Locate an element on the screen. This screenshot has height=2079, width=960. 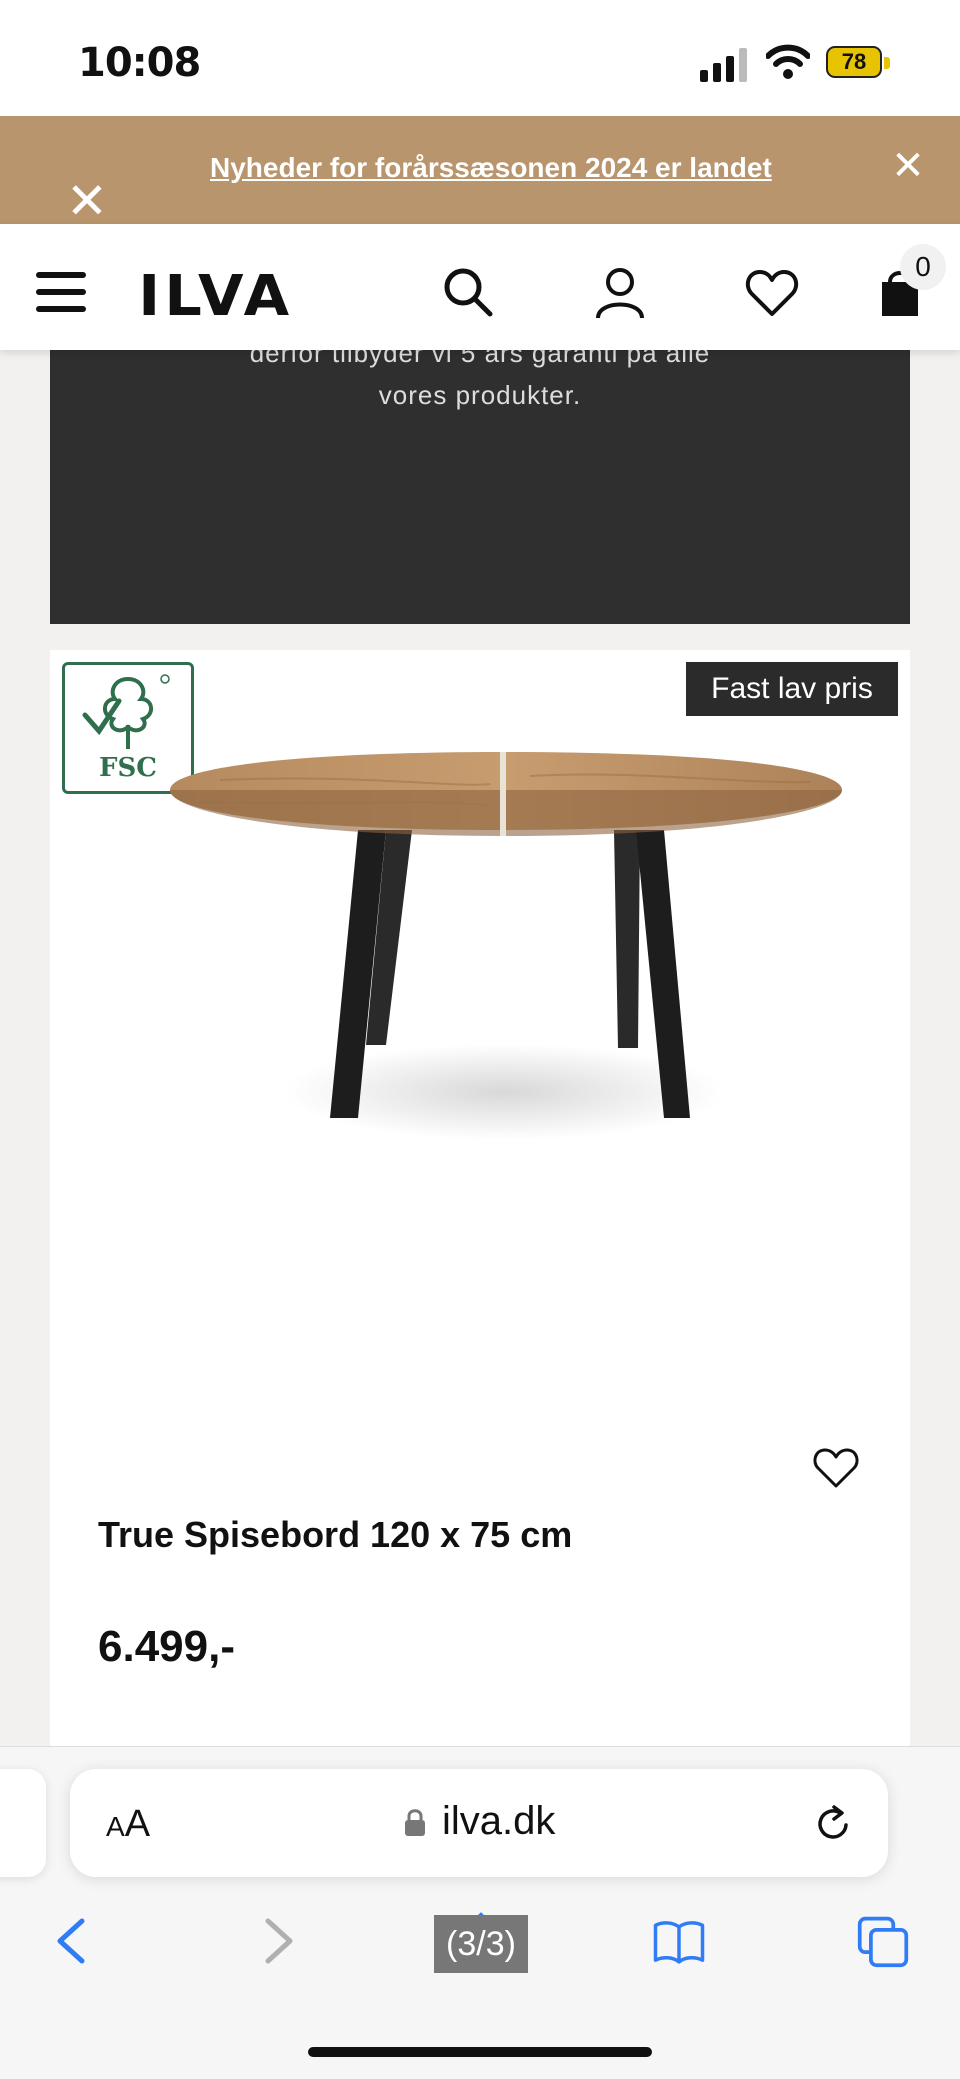
lock-icon is located at coordinates (415, 1822).